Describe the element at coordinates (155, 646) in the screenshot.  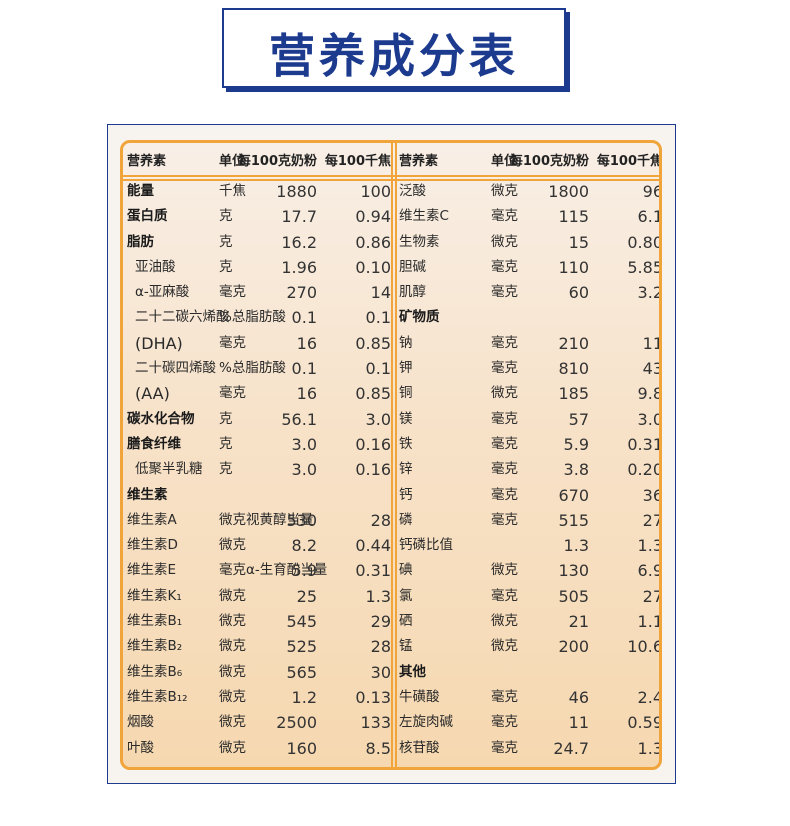
I see `nutrient-name: 维生素B₂` at that location.